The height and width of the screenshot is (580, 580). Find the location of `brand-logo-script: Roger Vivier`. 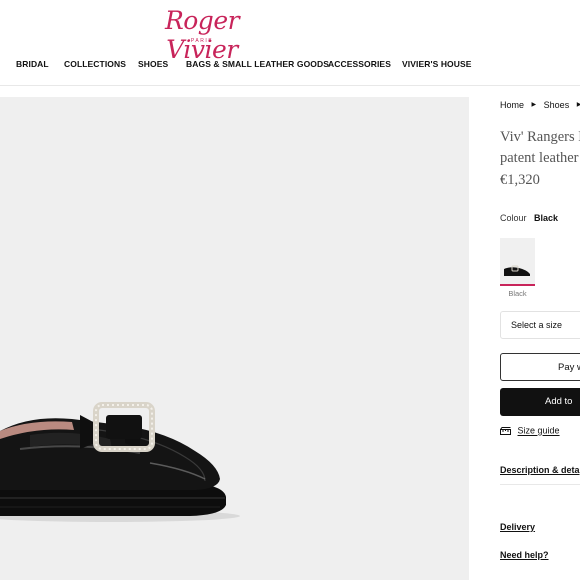

brand-logo-script: Roger Vivier is located at coordinates (202, 35).